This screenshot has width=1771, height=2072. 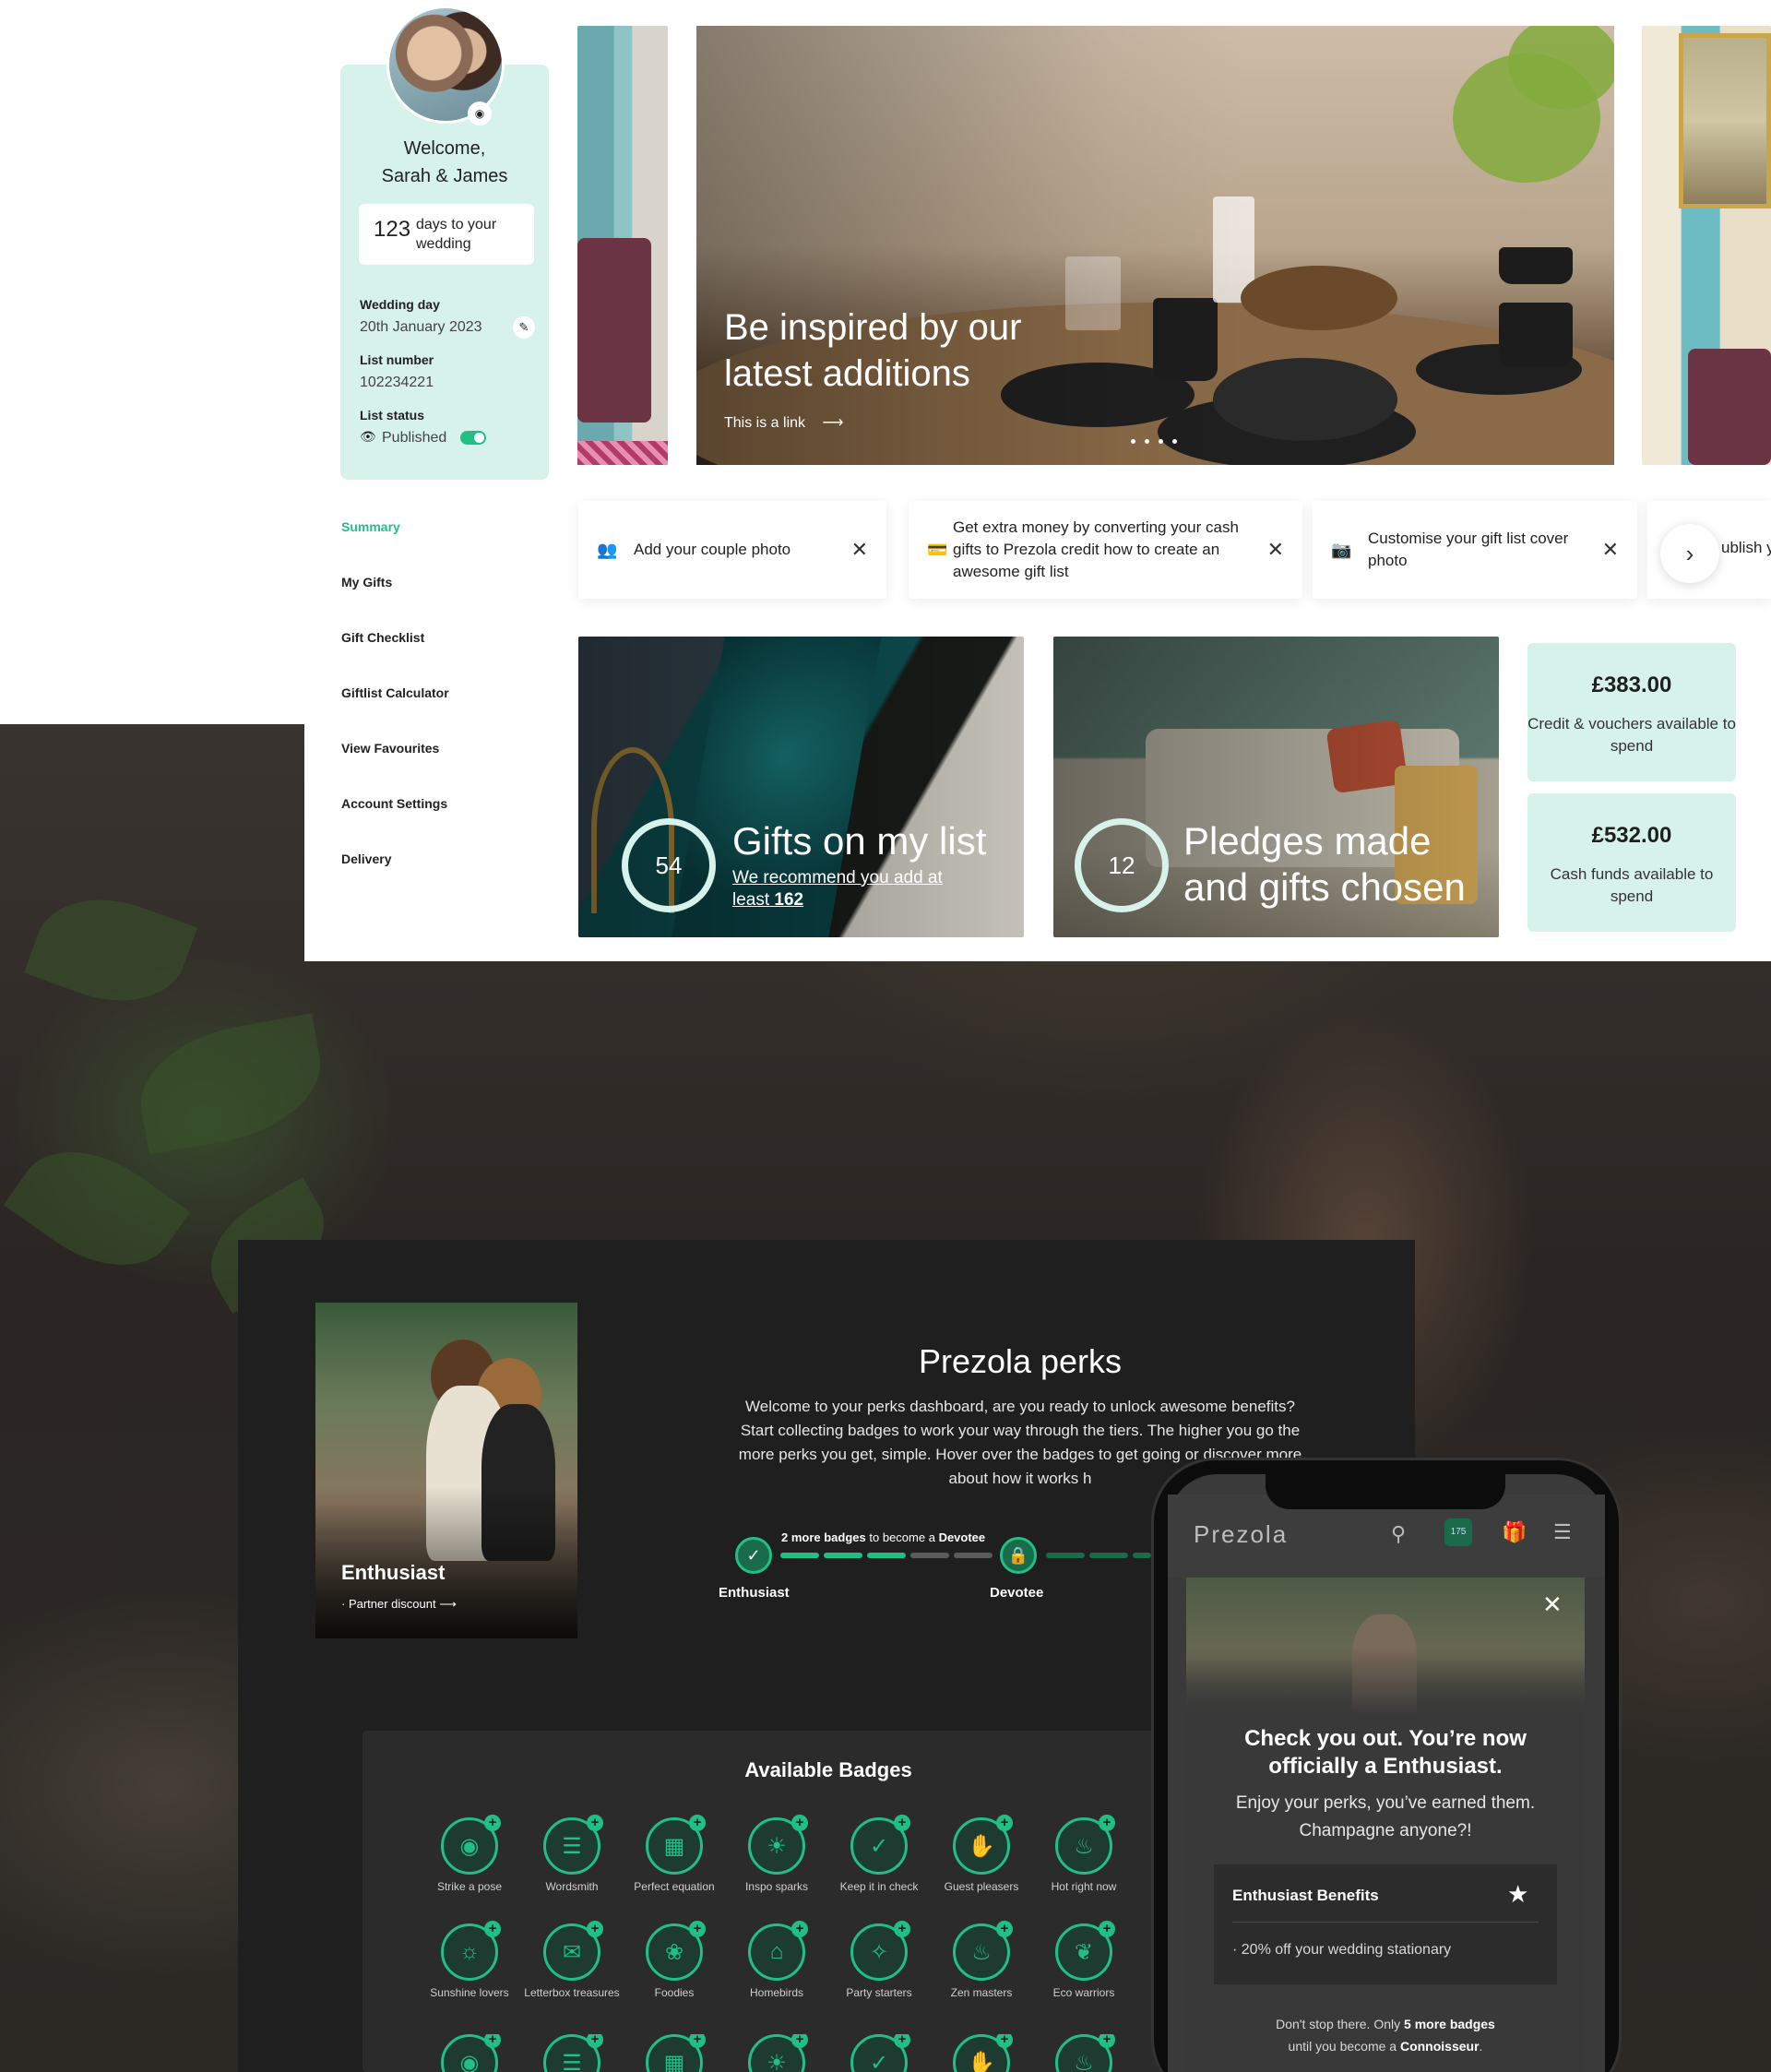 What do you see at coordinates (473, 438) in the screenshot?
I see `status-toggle` at bounding box center [473, 438].